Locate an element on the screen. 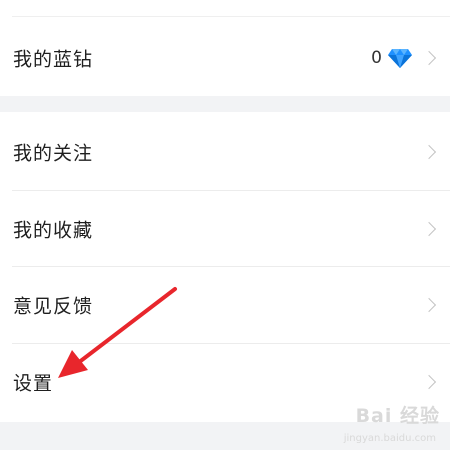 The image size is (450, 450). menu-item-label: 设置 is located at coordinates (33, 383).